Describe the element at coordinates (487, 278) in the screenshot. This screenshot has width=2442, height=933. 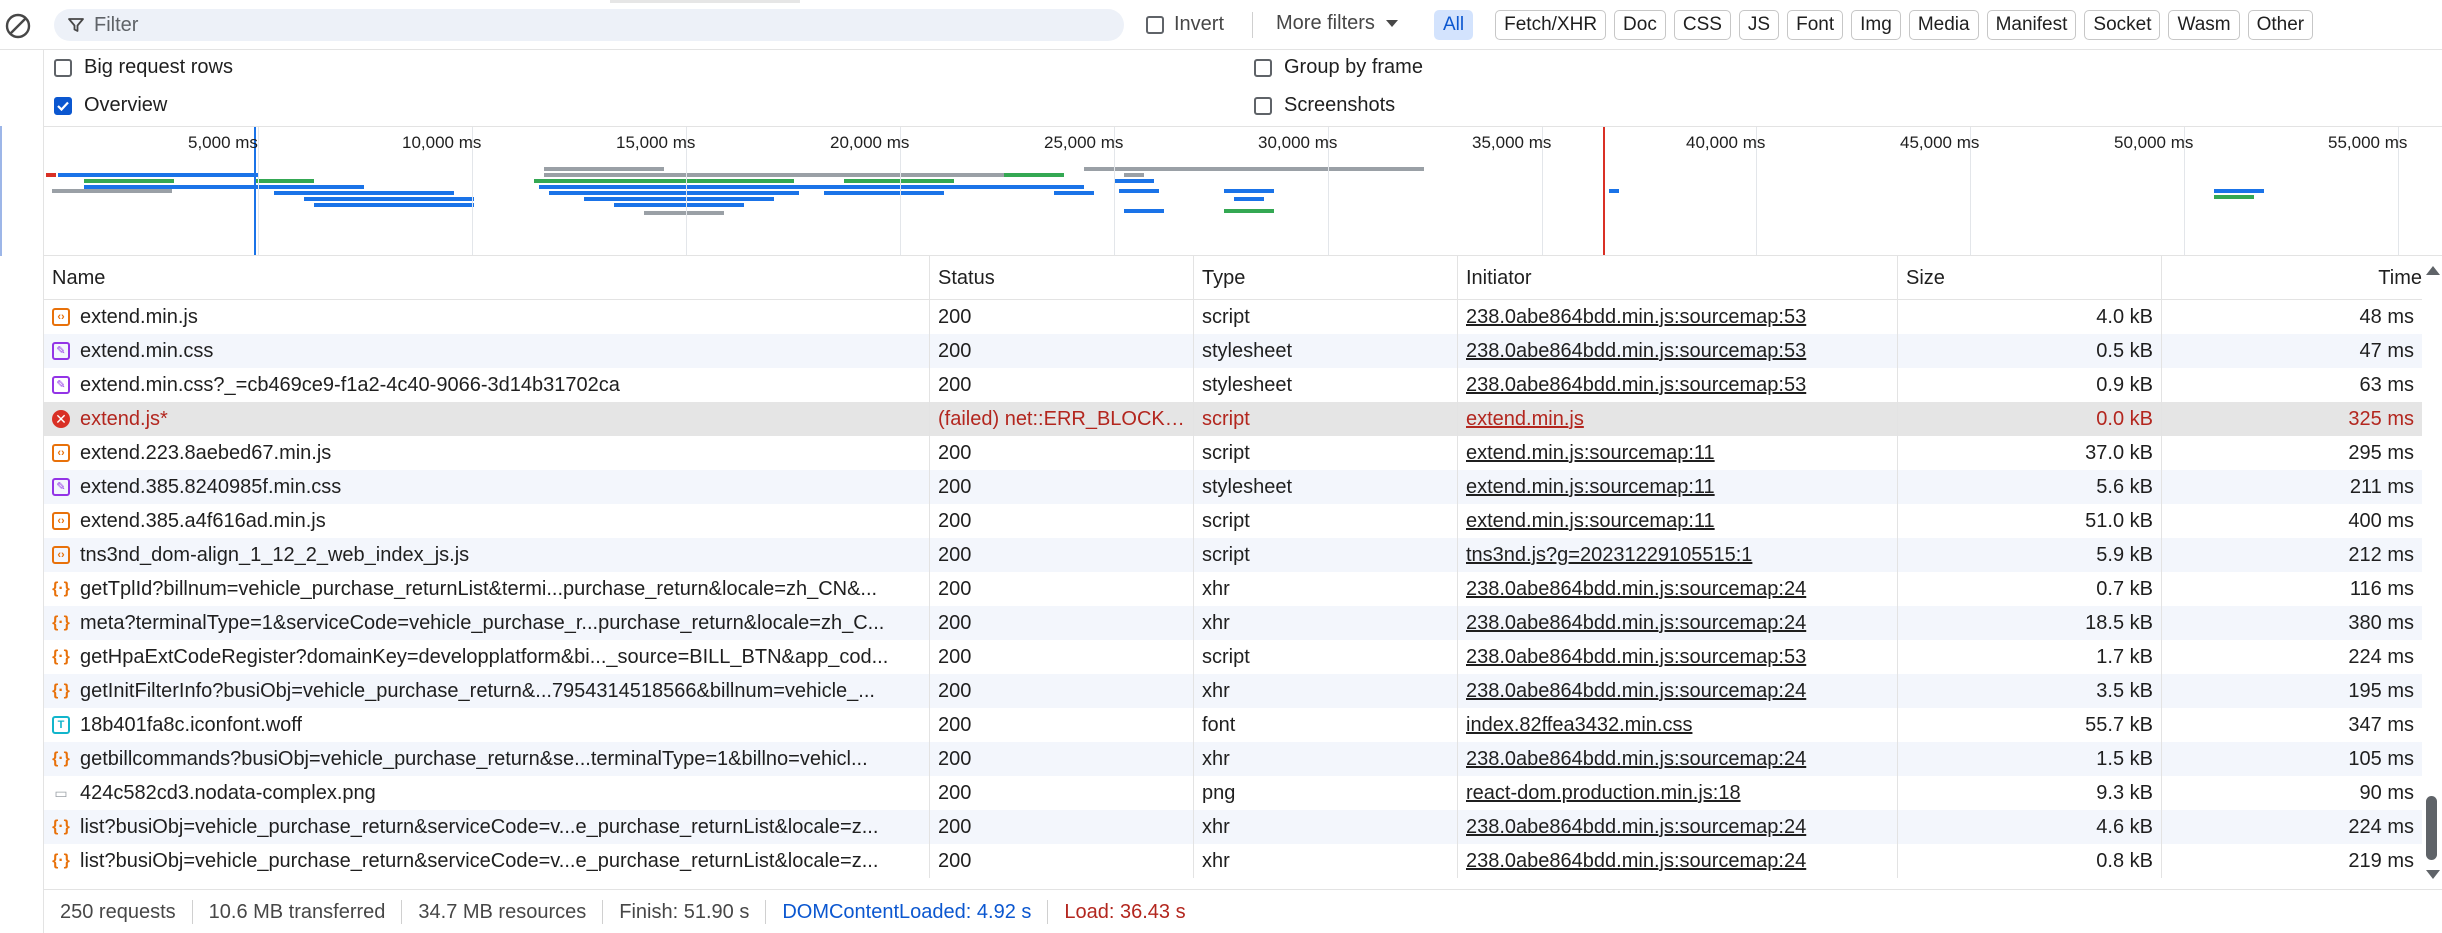
I see `column-header-name: Name` at that location.